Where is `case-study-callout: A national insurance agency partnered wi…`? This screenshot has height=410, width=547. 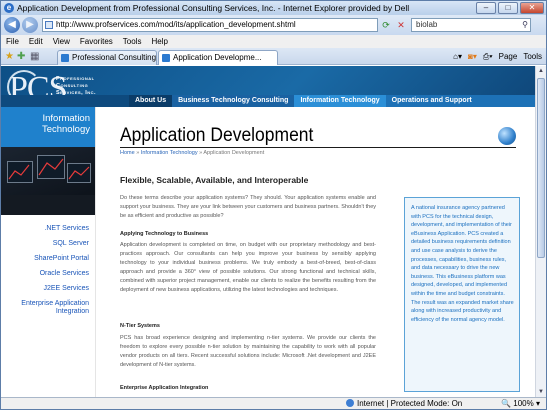 case-study-callout: A national insurance agency partnered wi… is located at coordinates (462, 294).